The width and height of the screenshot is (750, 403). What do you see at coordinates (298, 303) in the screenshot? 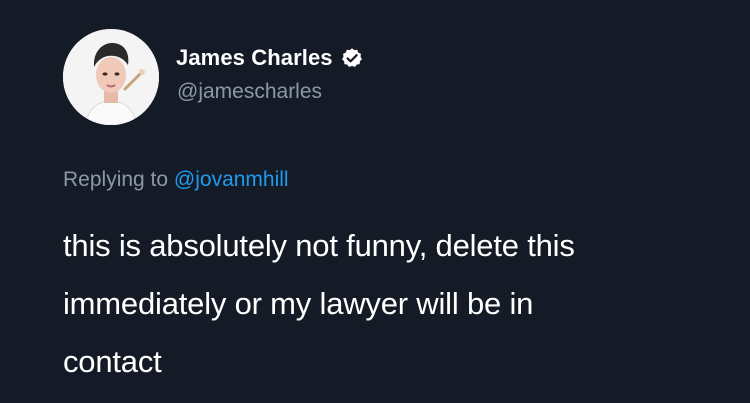
I see `tweet-text-line: immediately or my lawyer will be in` at bounding box center [298, 303].